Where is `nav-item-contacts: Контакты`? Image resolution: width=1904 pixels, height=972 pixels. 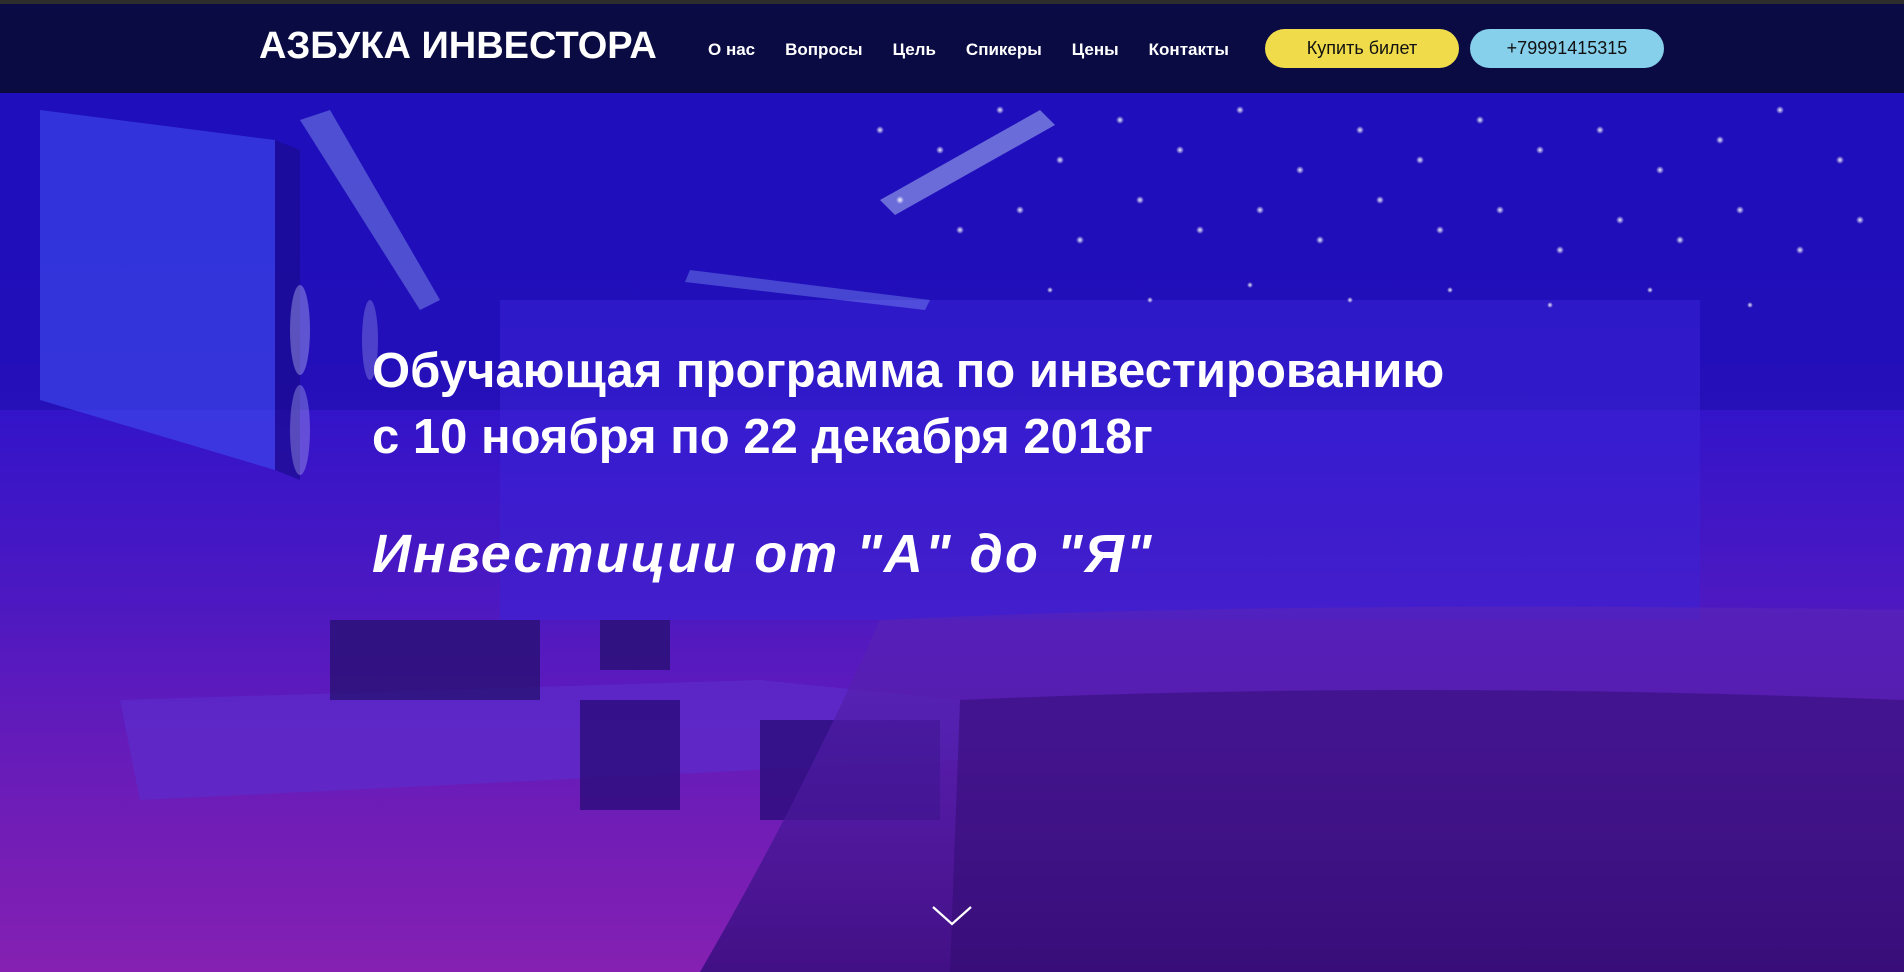
nav-item-contacts: Контакты is located at coordinates (1189, 50).